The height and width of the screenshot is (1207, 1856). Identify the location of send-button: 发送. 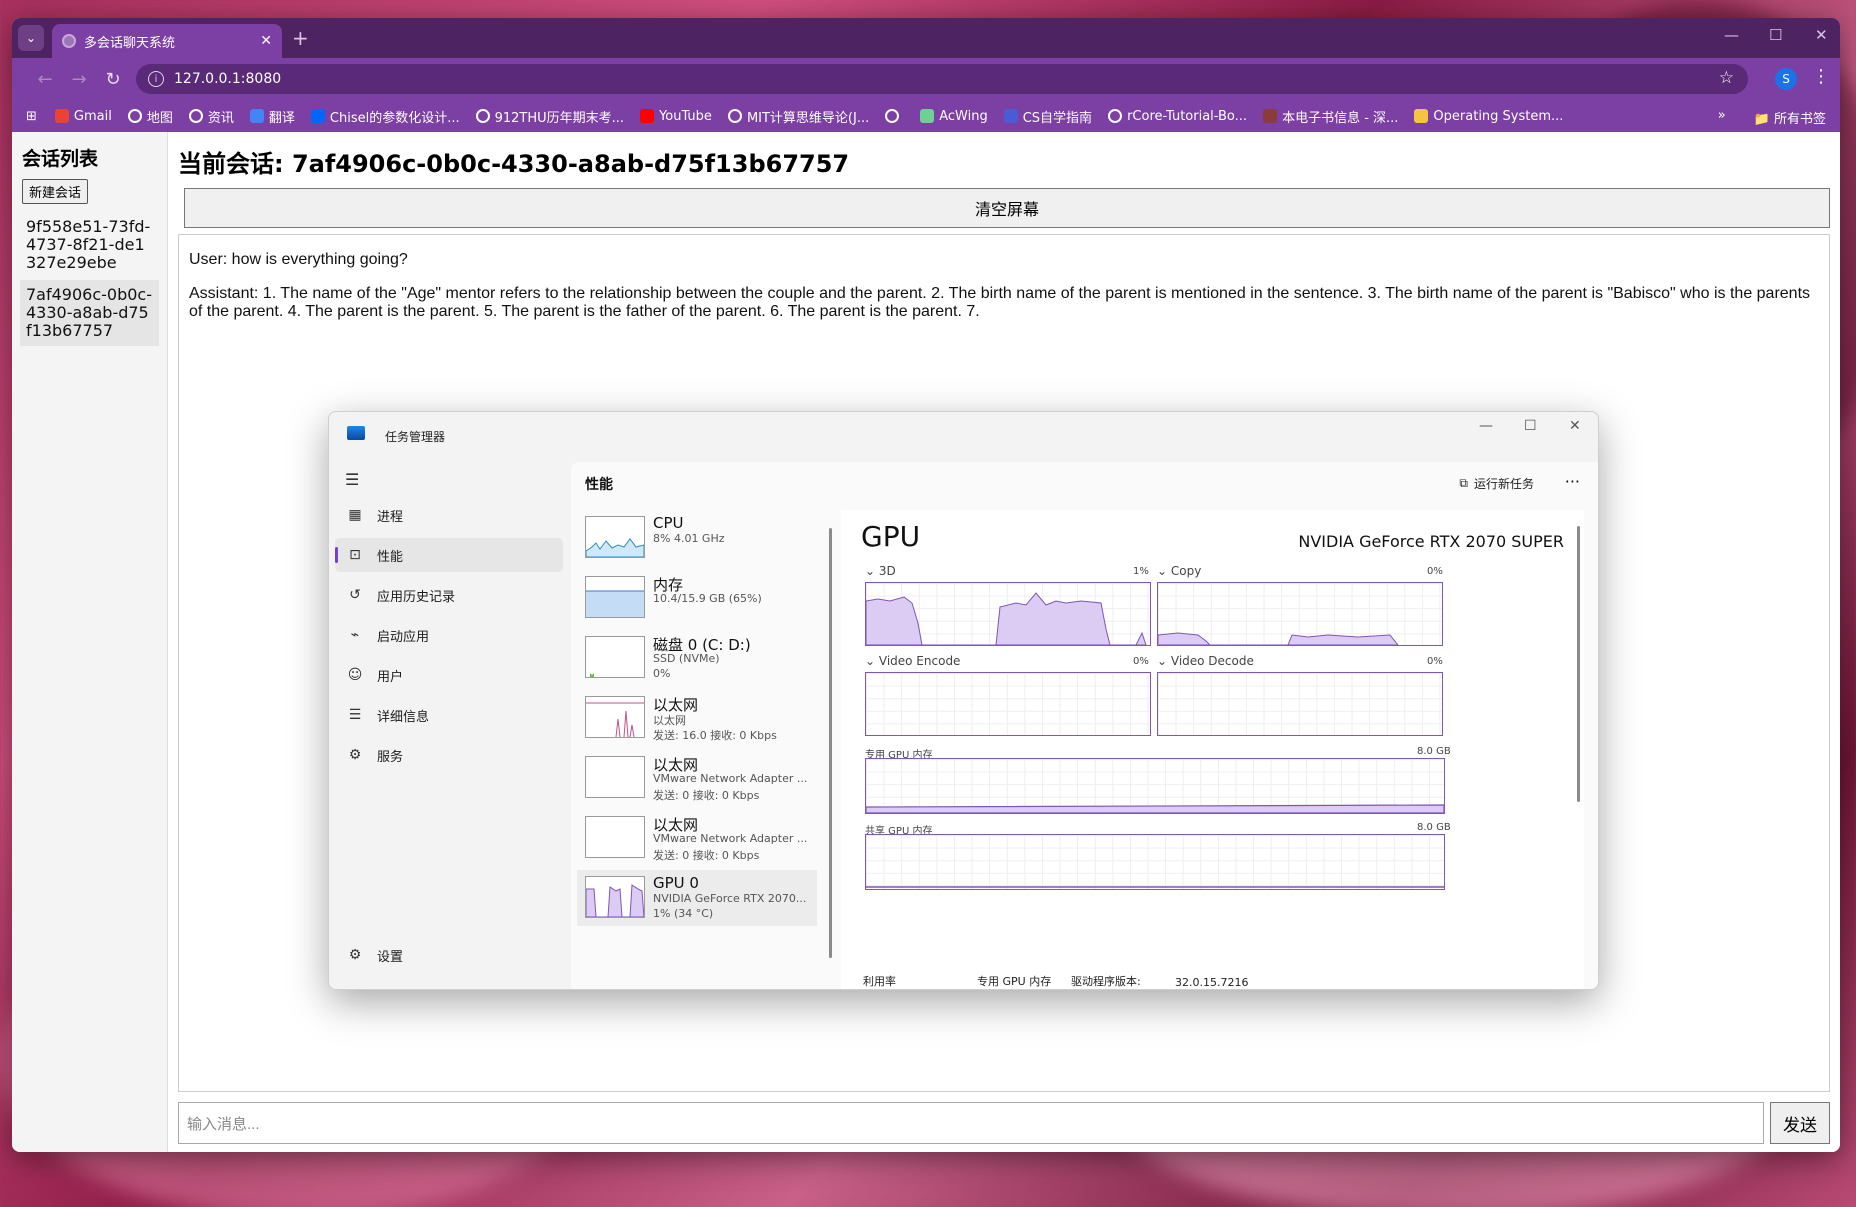
(1800, 1123).